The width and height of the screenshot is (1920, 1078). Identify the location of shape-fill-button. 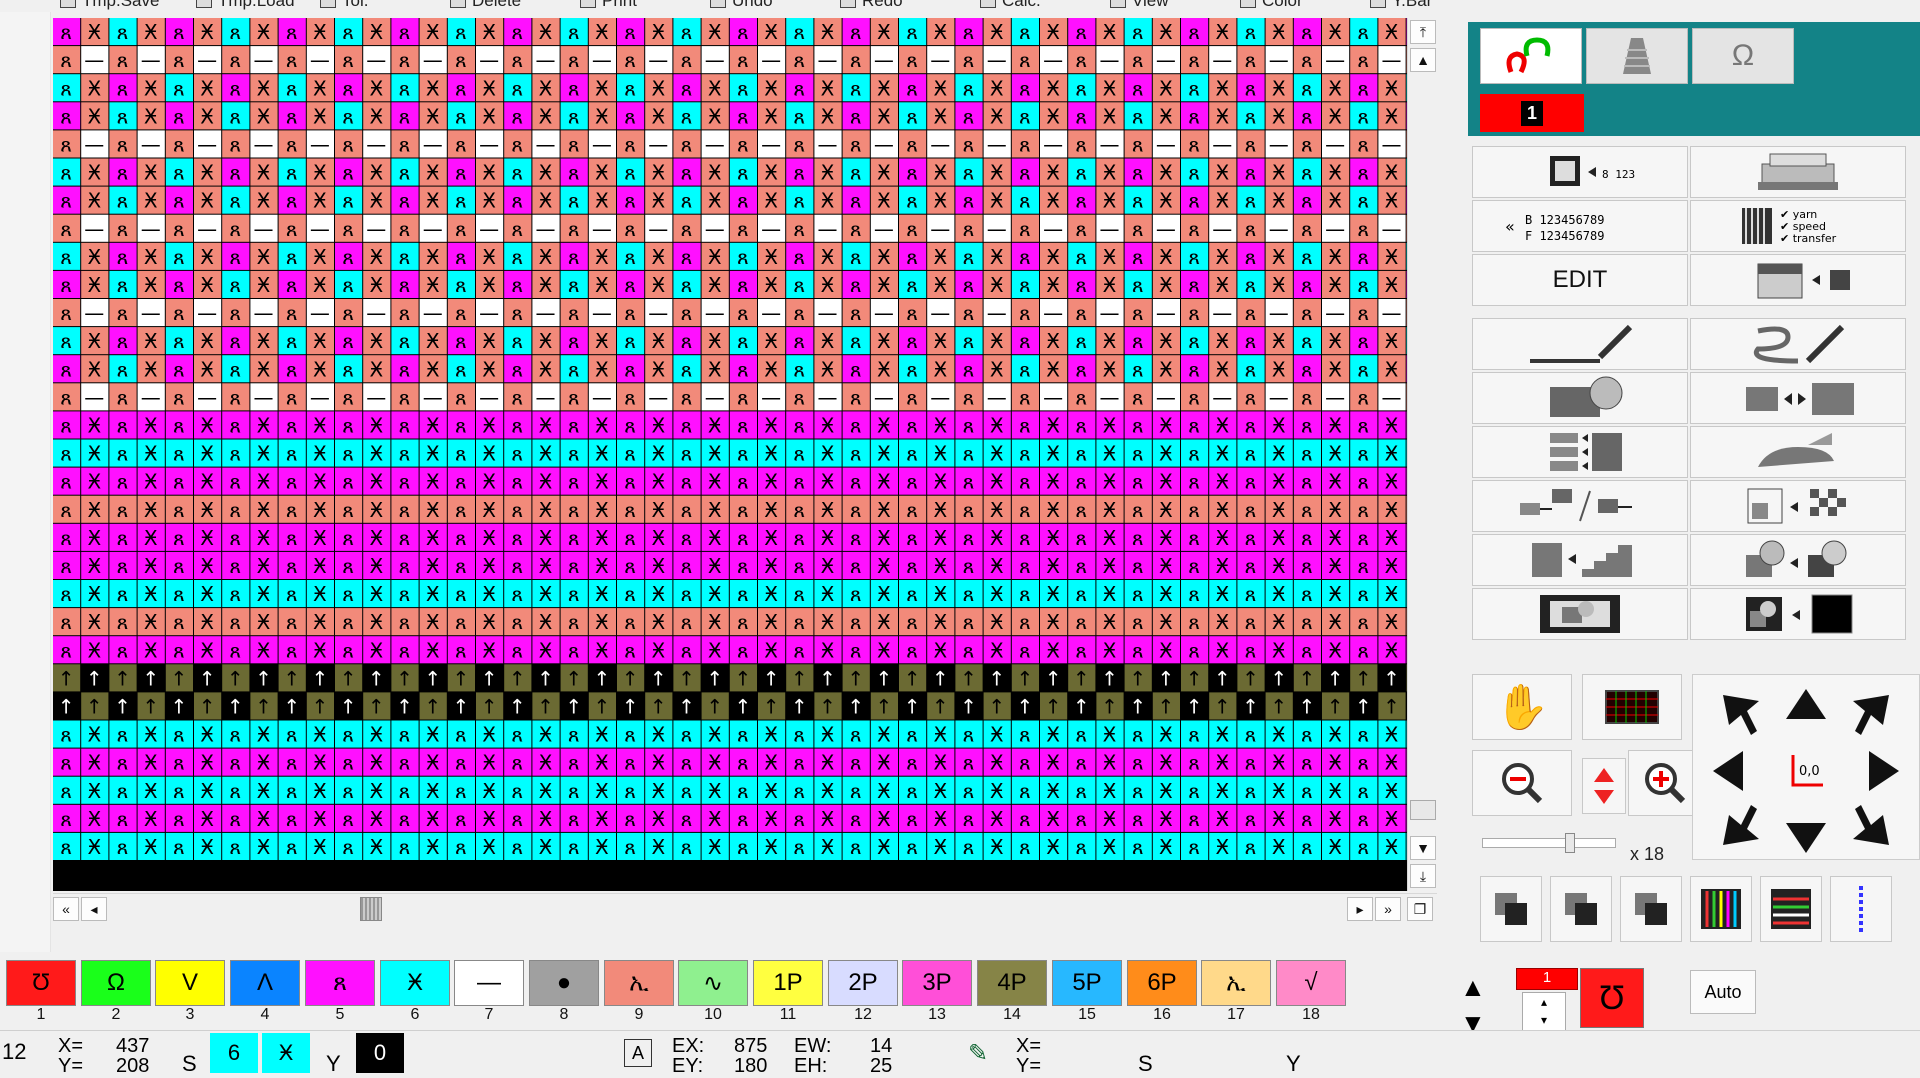
(1580, 398).